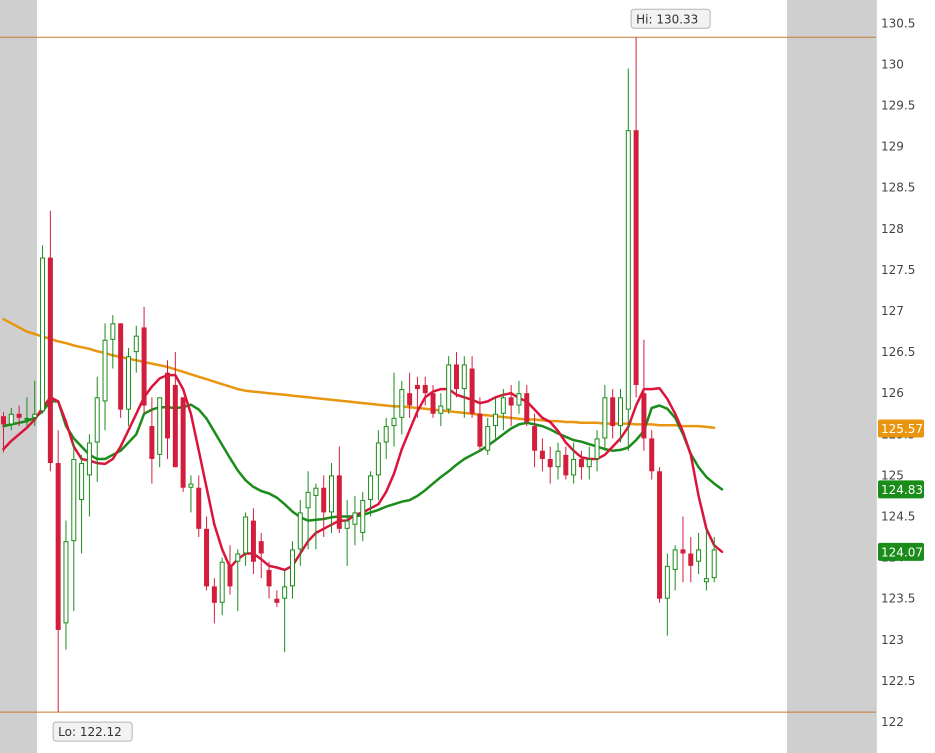 The image size is (935, 753). I want to click on hi-callout-text: Hi: 130.33, so click(667, 19).